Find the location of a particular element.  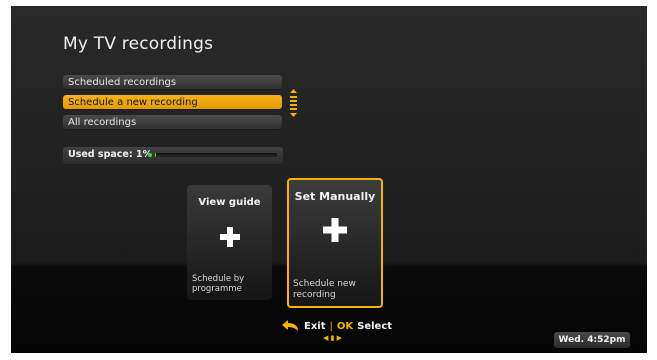

menu-item-scheduled-recordings: Scheduled recordings is located at coordinates (172, 82).